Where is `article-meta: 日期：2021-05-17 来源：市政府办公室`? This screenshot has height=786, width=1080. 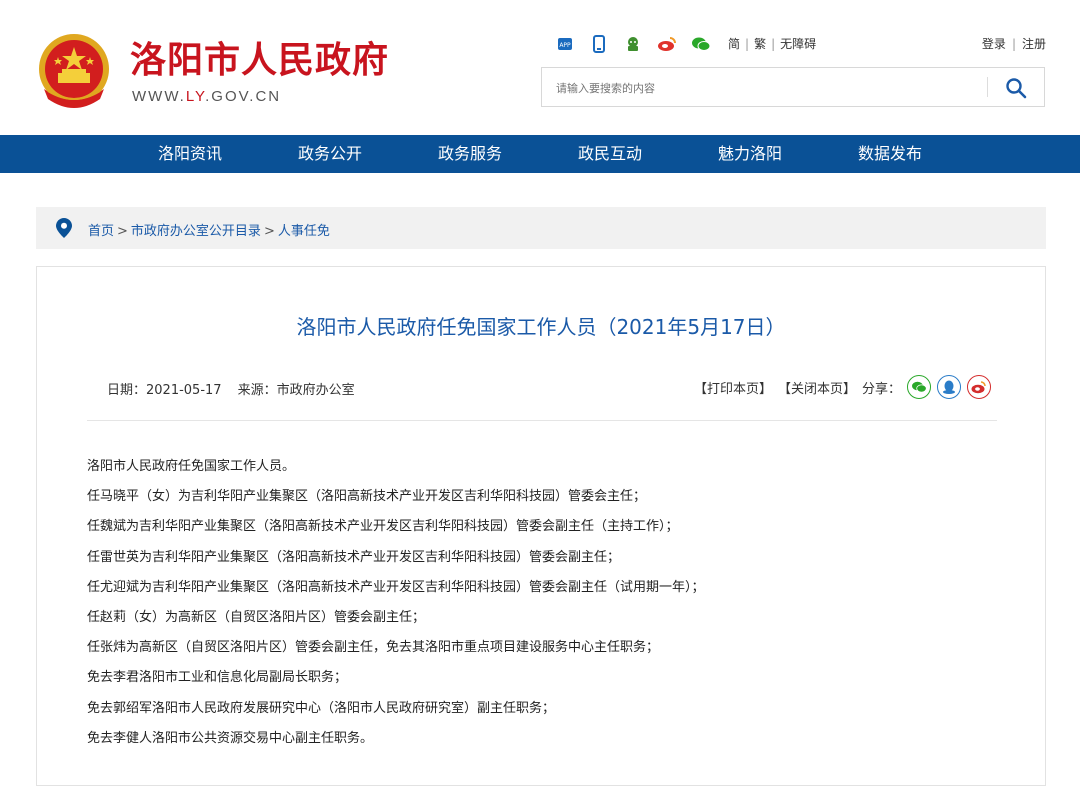
article-meta: 日期：2021-05-17 来源：市政府办公室 is located at coordinates (231, 388).